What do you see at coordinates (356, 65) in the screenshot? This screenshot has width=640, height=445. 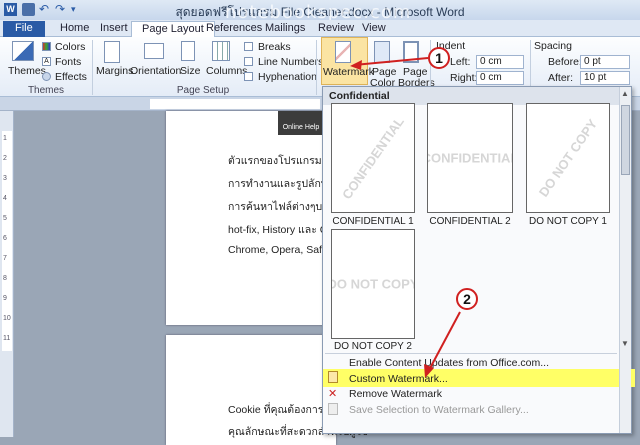 I see `arrow-1-head` at bounding box center [356, 65].